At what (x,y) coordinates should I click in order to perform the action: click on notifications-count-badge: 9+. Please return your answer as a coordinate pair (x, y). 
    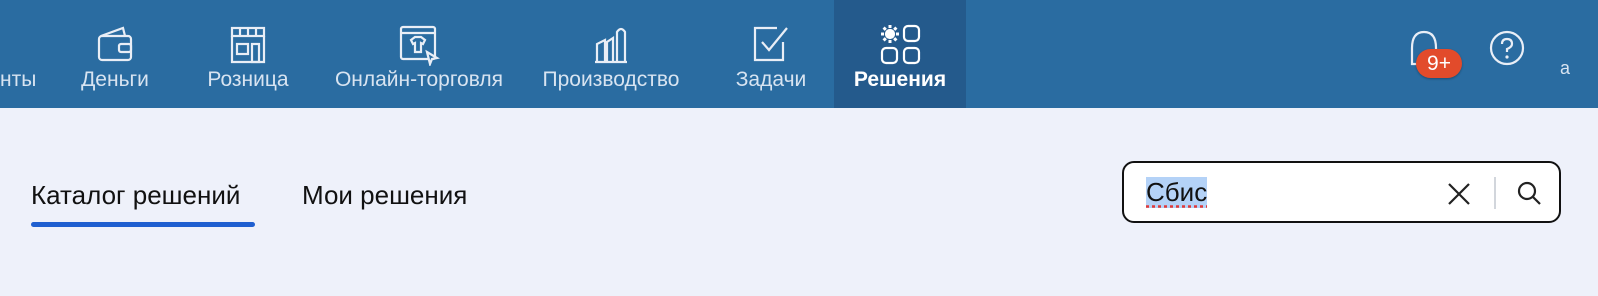
    Looking at the image, I should click on (1439, 63).